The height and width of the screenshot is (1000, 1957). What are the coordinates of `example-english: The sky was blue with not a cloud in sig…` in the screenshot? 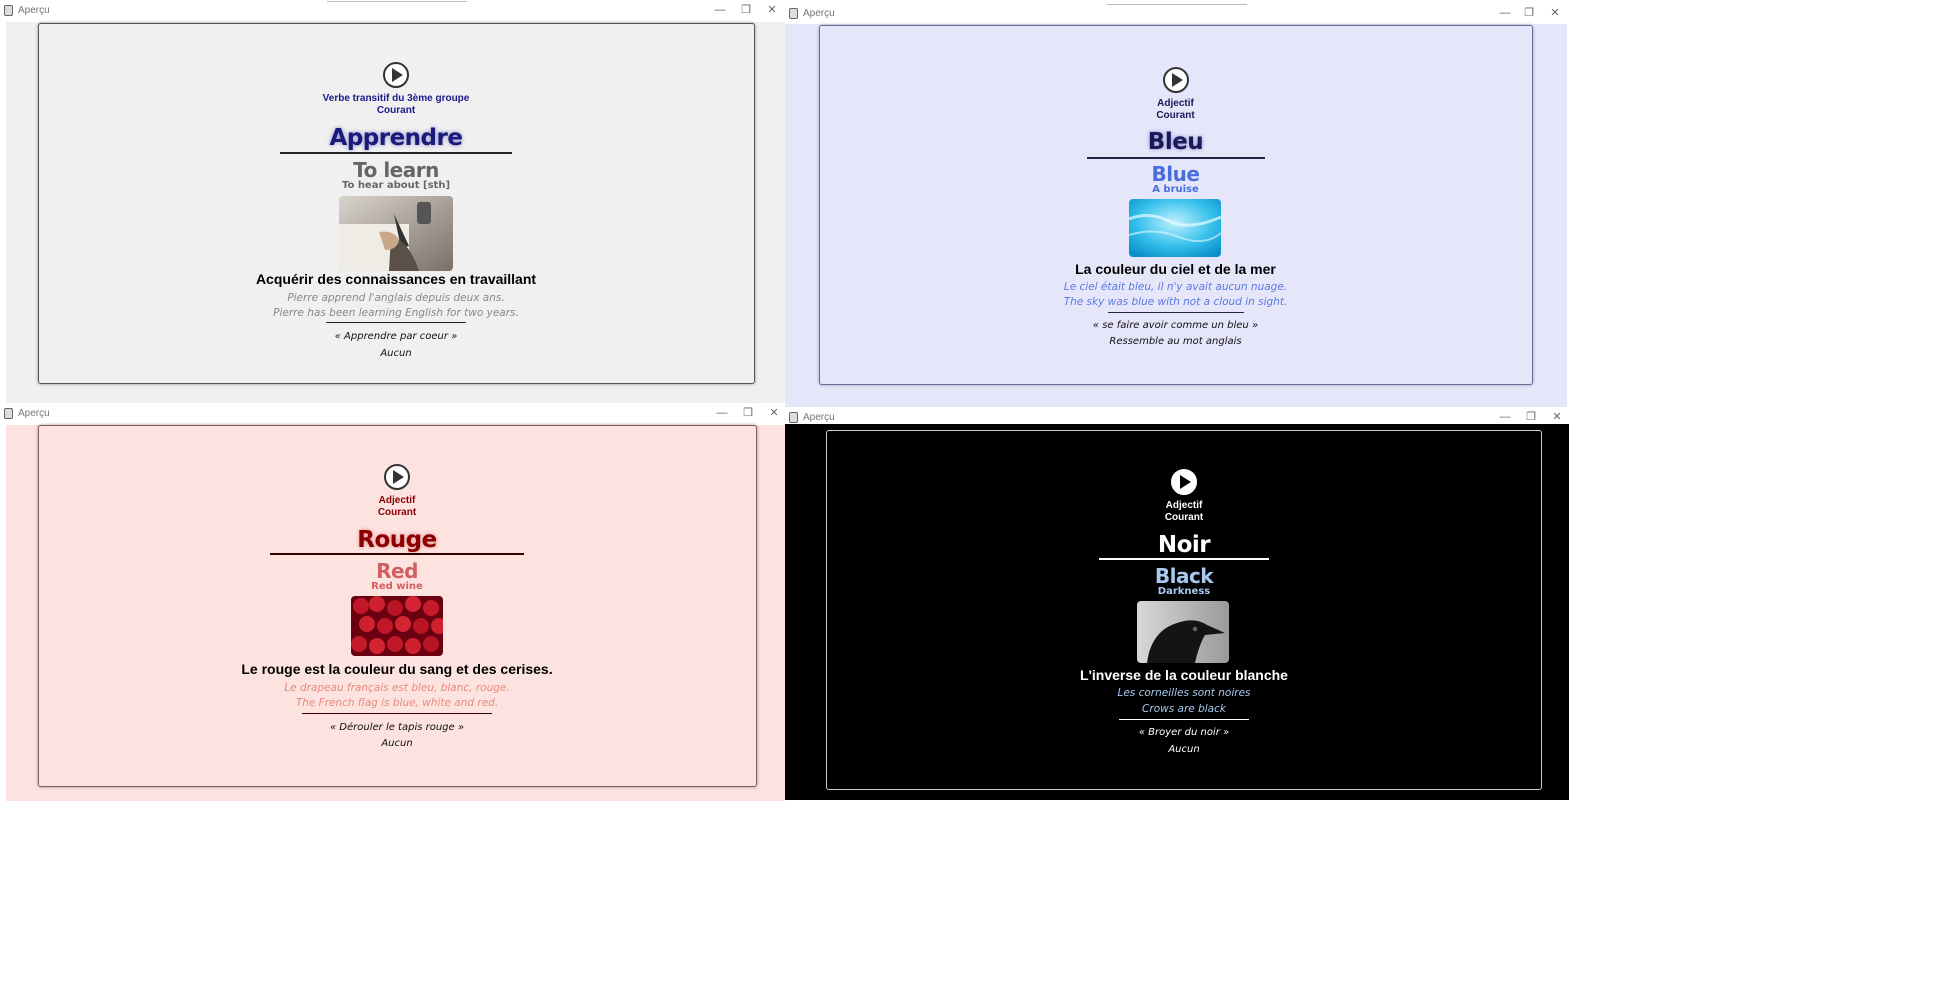 It's located at (1175, 302).